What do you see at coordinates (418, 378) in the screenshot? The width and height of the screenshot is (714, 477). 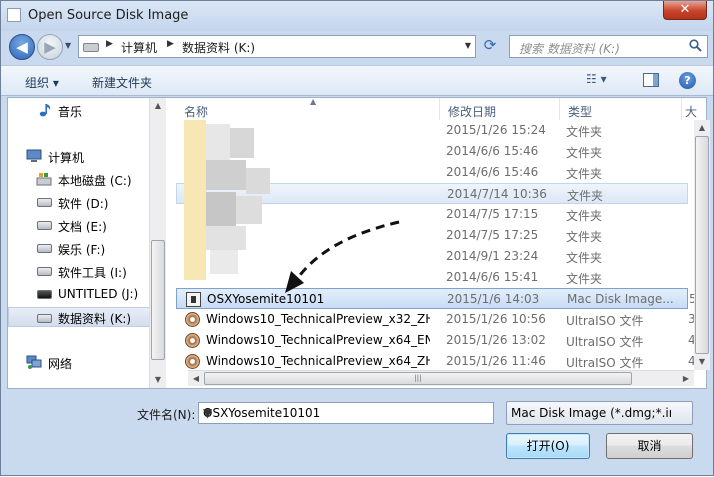 I see `horizontal-scroll-thumb: |||` at bounding box center [418, 378].